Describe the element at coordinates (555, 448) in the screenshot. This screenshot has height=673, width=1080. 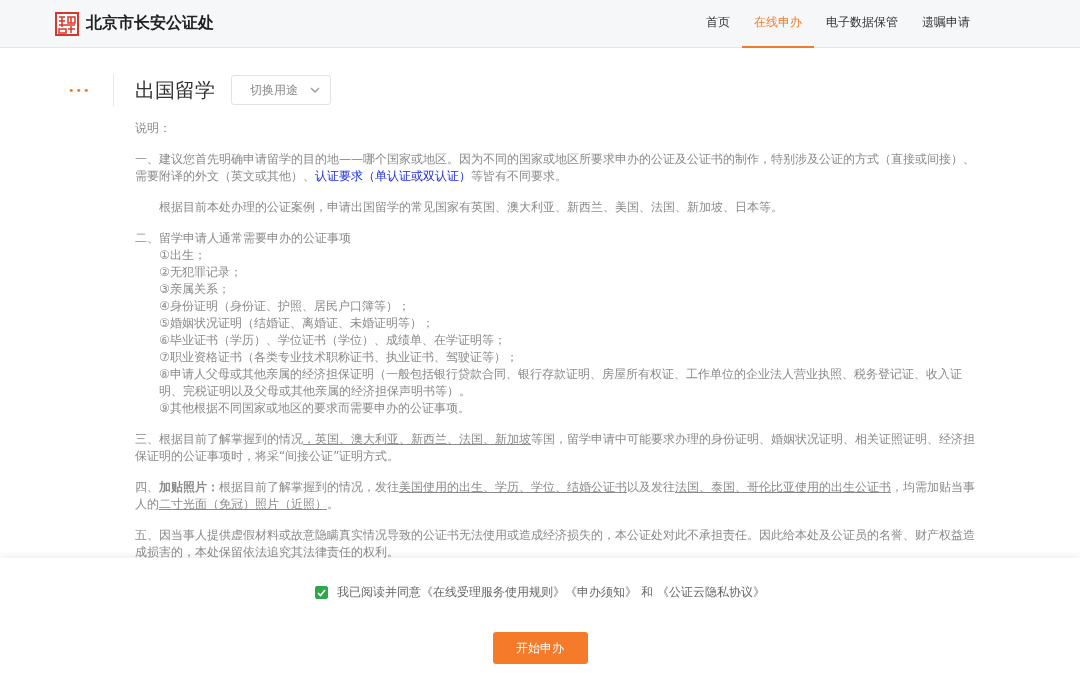
I see `note-paragraph: 三、根据目前了解掌握到的情况，英国、澳大利亚、新西兰、法国、新加坡等国，留学申请中可能要求办理的身份证明、婚姻状况证明、相关证照证明、经济担保证明的公证事项时，将采“间接公证”证明方式。` at that location.